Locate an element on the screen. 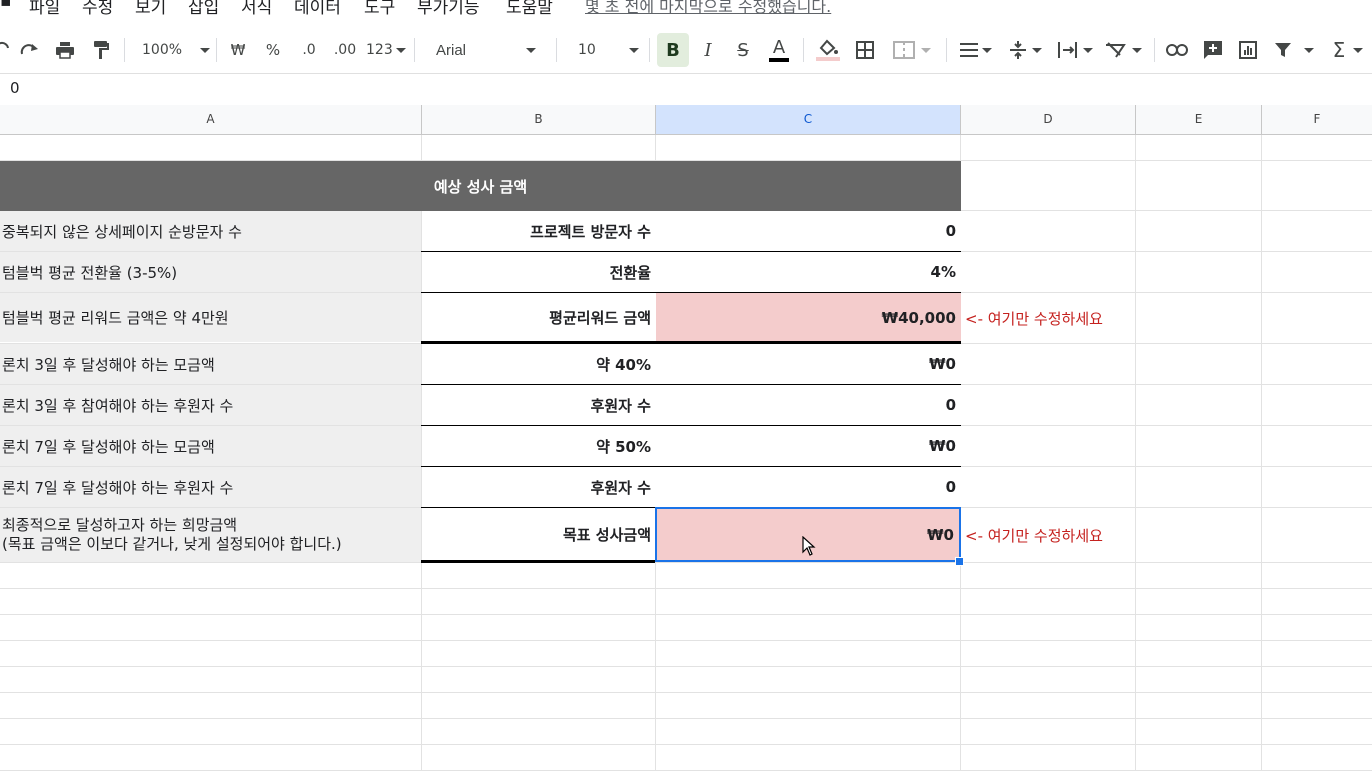  font-value: Arial is located at coordinates (451, 50).